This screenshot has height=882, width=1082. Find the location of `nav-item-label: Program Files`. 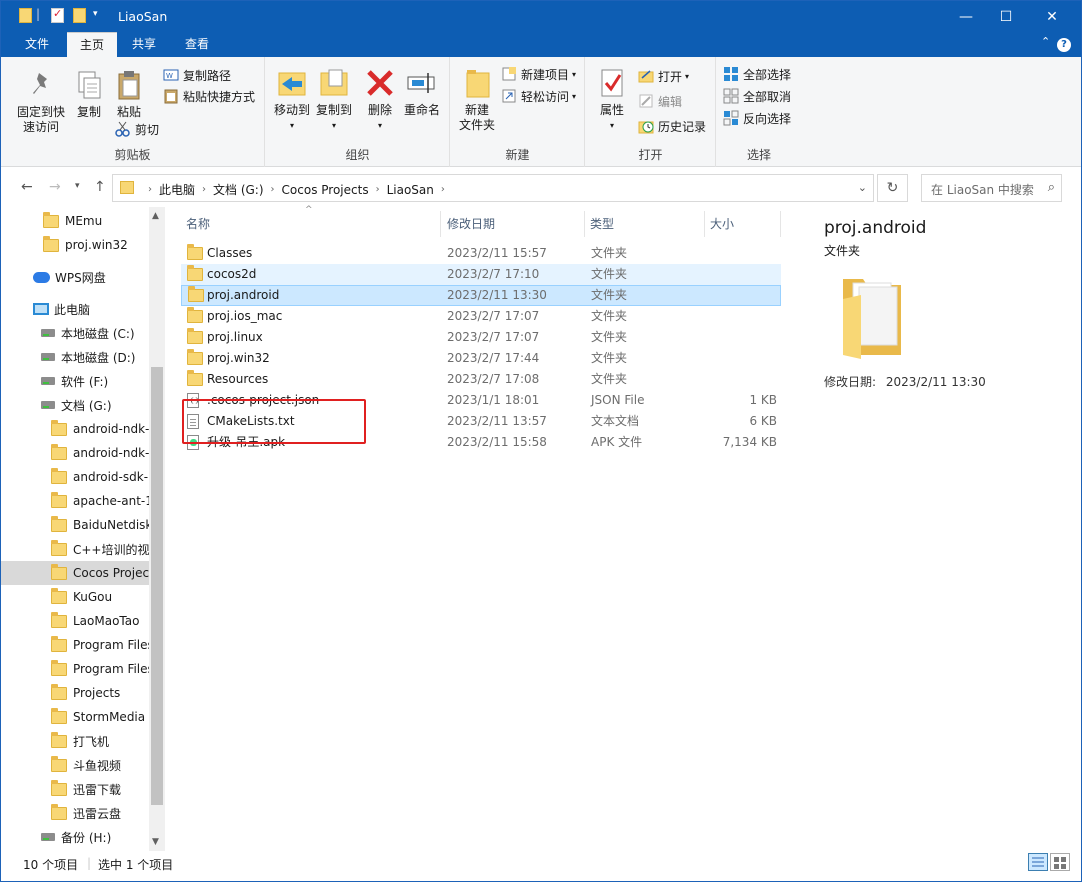

nav-item-label: Program Files is located at coordinates (111, 645).